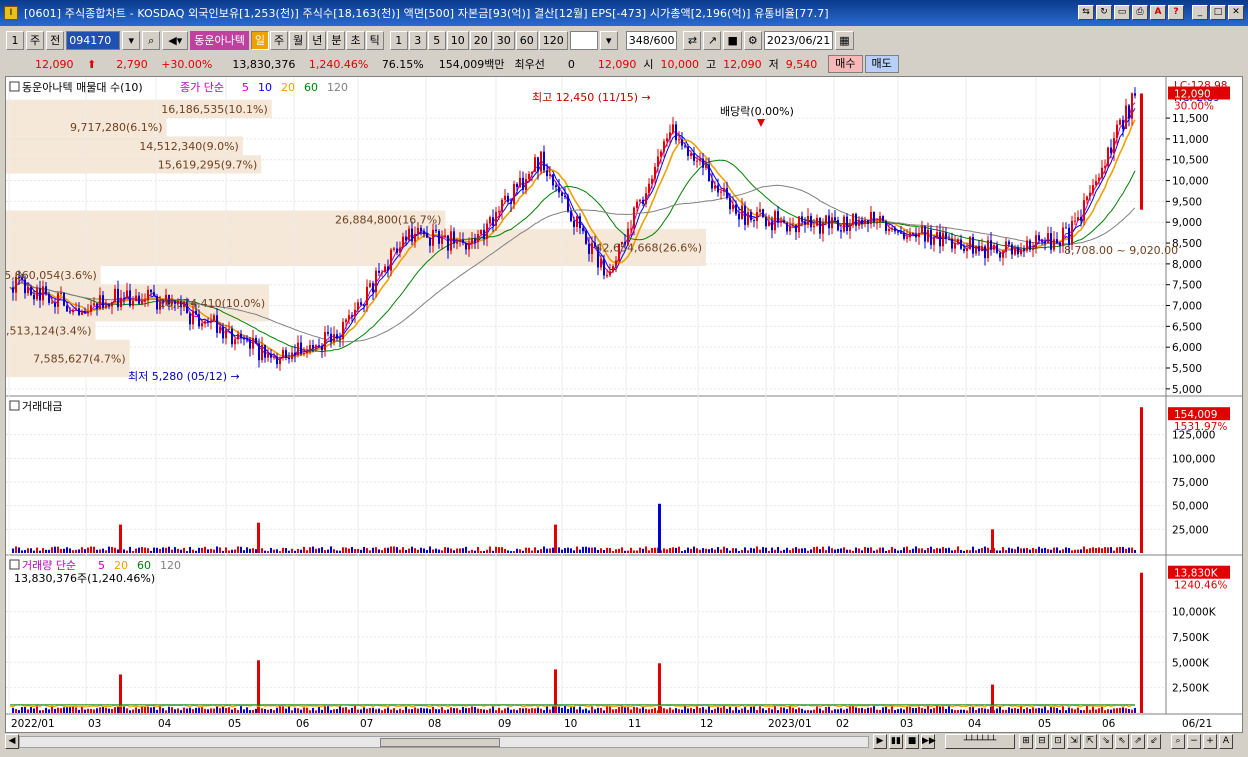  What do you see at coordinates (151, 40) in the screenshot?
I see `search-icon: ⌕` at bounding box center [151, 40].